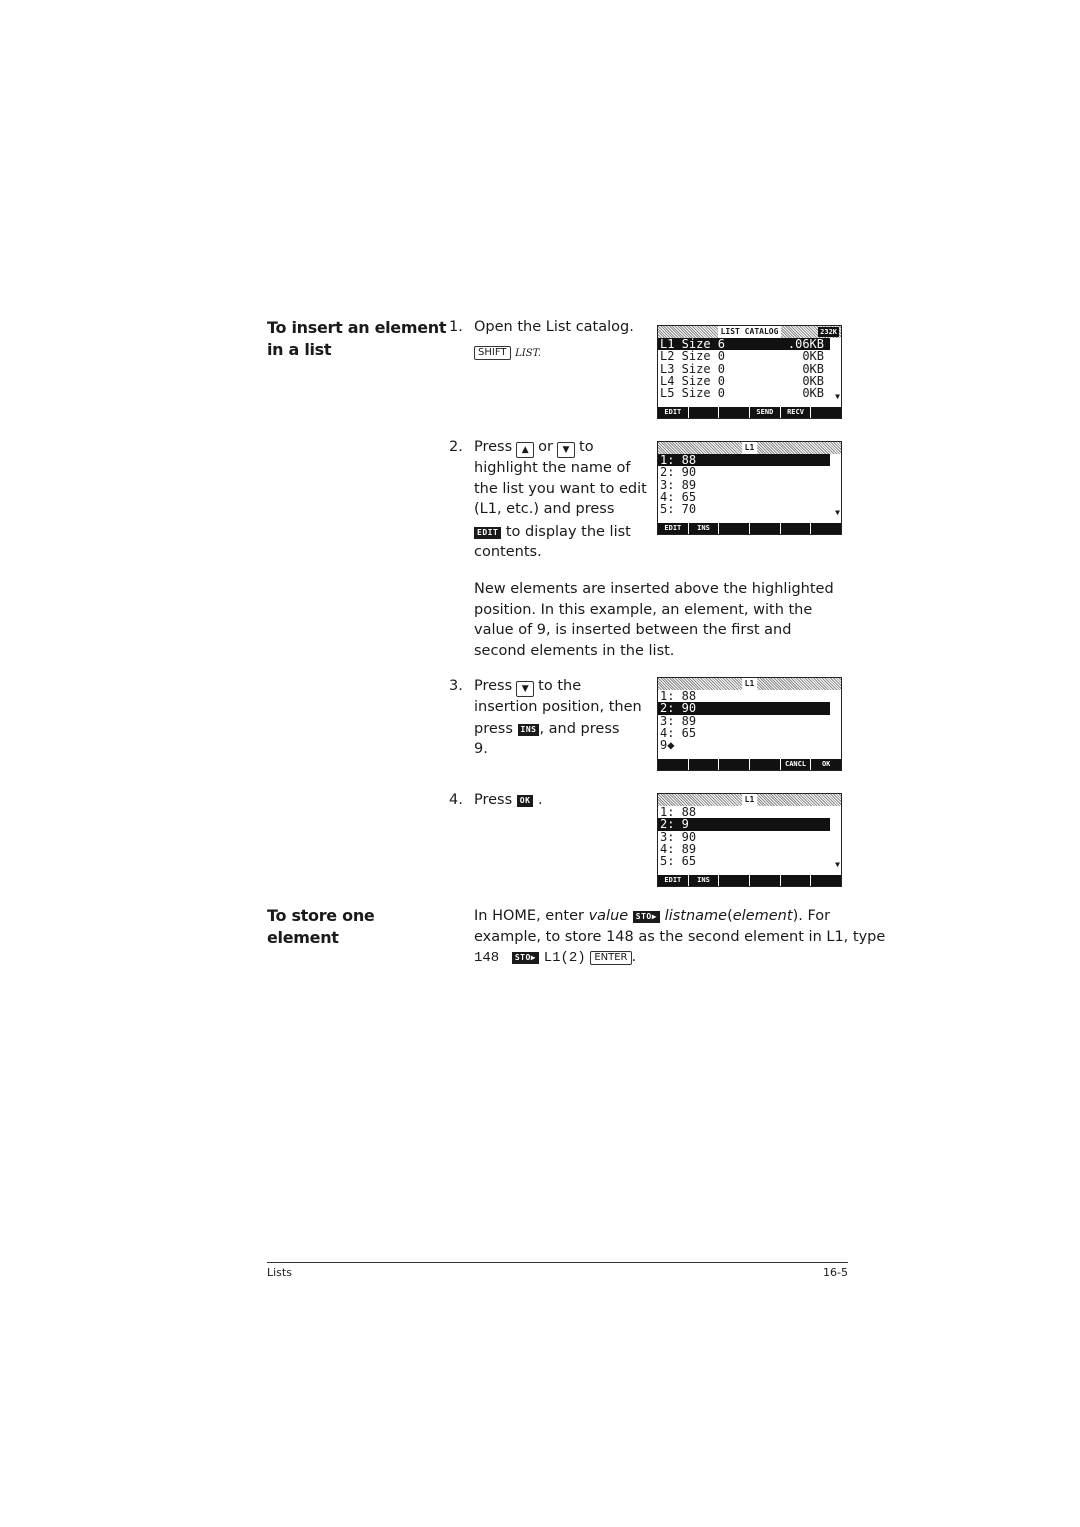  What do you see at coordinates (586, 447) in the screenshot?
I see `step-text: to` at bounding box center [586, 447].